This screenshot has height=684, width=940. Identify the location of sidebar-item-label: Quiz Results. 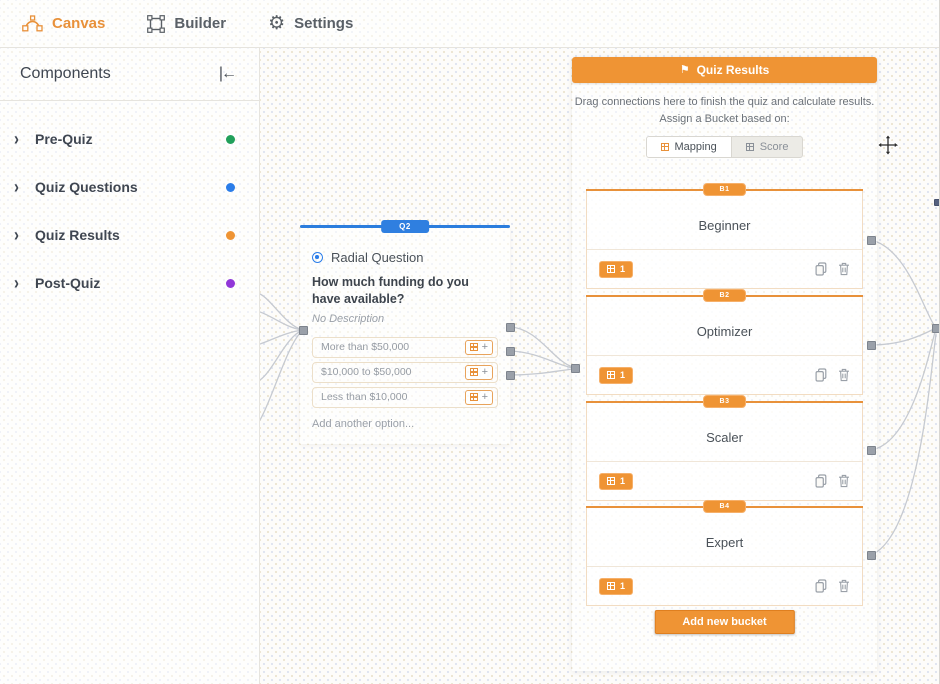
(77, 235).